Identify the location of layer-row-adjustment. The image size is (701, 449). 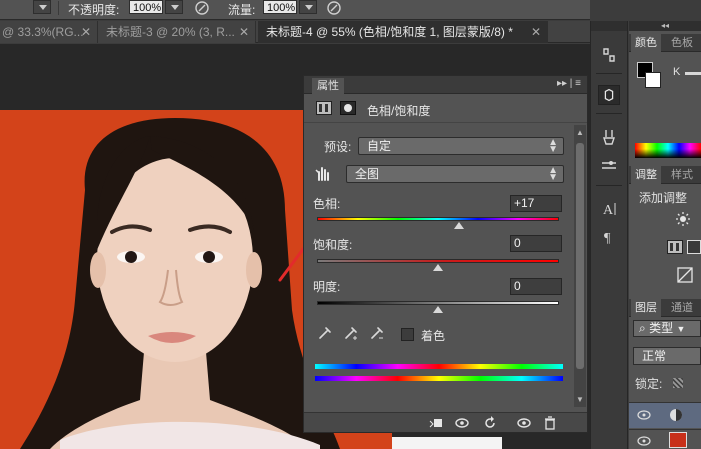
(665, 415).